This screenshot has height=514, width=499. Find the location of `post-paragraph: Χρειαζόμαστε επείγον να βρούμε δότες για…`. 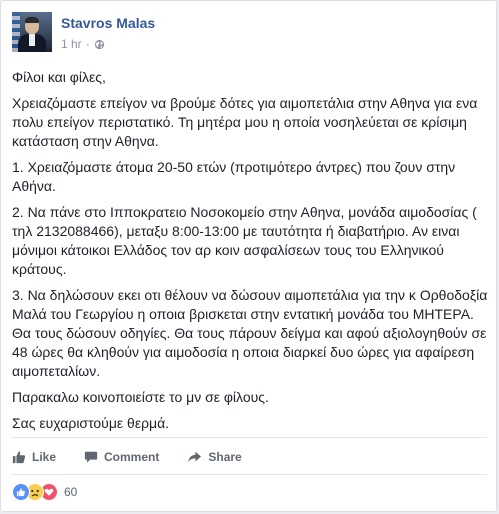

post-paragraph: Χρειαζόμαστε επείγον να βρούμε δότες για… is located at coordinates (245, 122).